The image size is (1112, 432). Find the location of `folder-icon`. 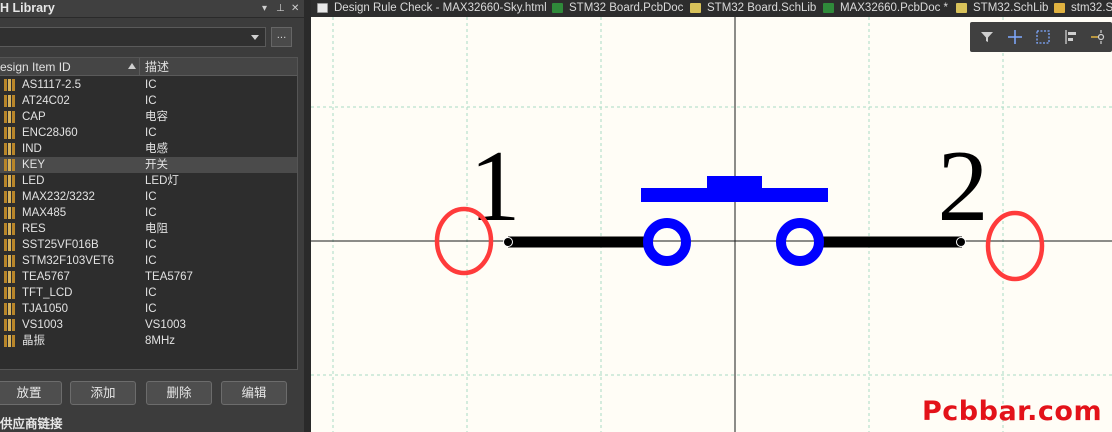

folder-icon is located at coordinates (1059, 8).